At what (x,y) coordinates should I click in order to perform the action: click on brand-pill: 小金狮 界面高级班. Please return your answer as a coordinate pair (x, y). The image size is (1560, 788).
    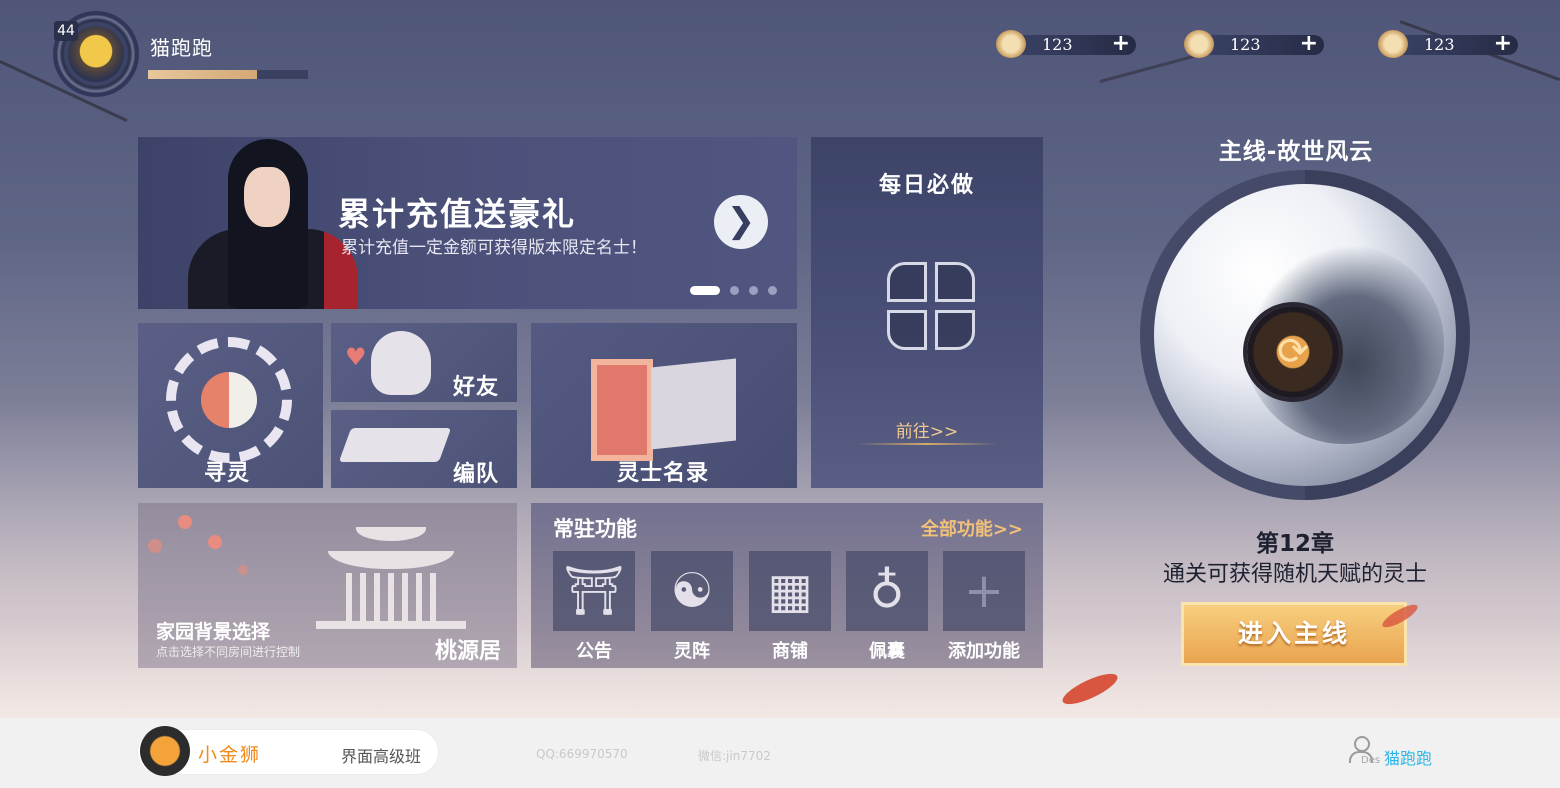
    Looking at the image, I should click on (288, 751).